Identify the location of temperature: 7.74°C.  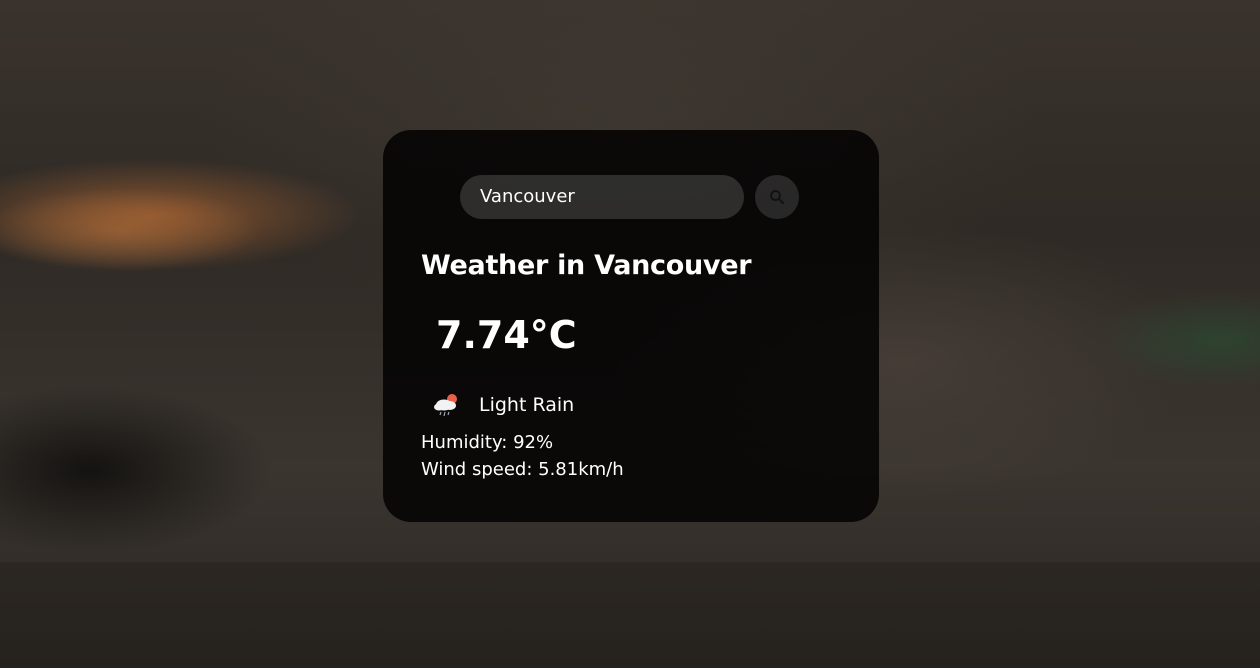
(506, 335).